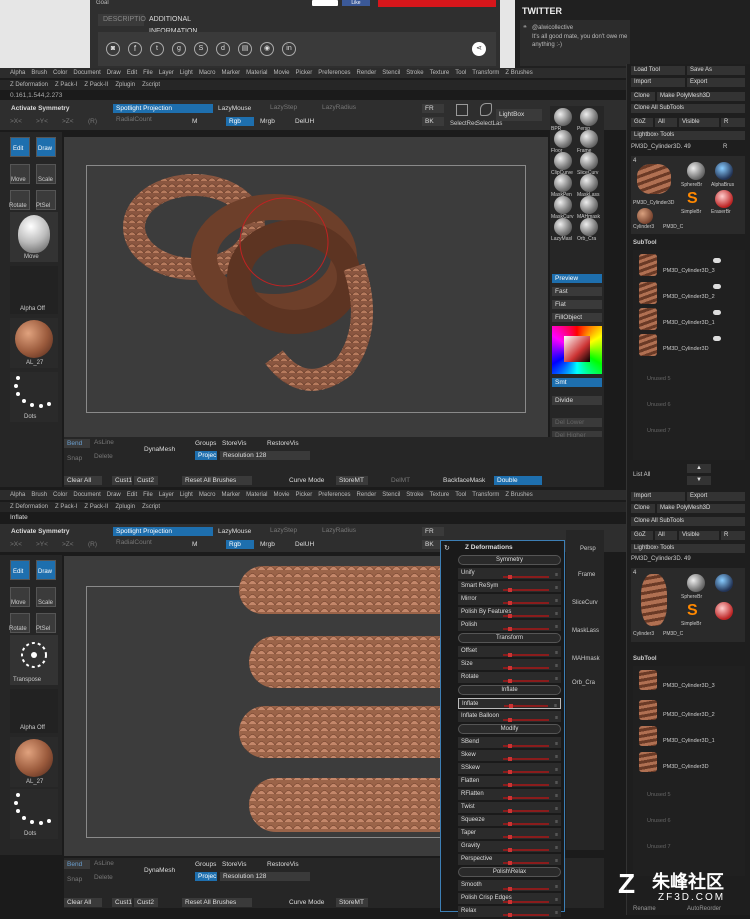  What do you see at coordinates (16, 544) in the screenshot?
I see `sym-x-button: >X<` at bounding box center [16, 544].